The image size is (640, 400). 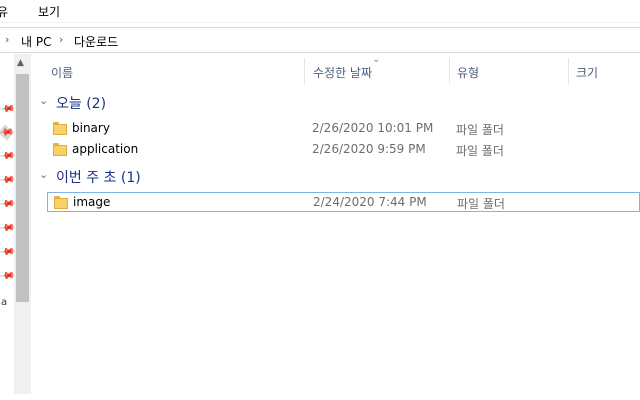 What do you see at coordinates (7, 132) in the screenshot?
I see `pin-icon: 📌` at bounding box center [7, 132].